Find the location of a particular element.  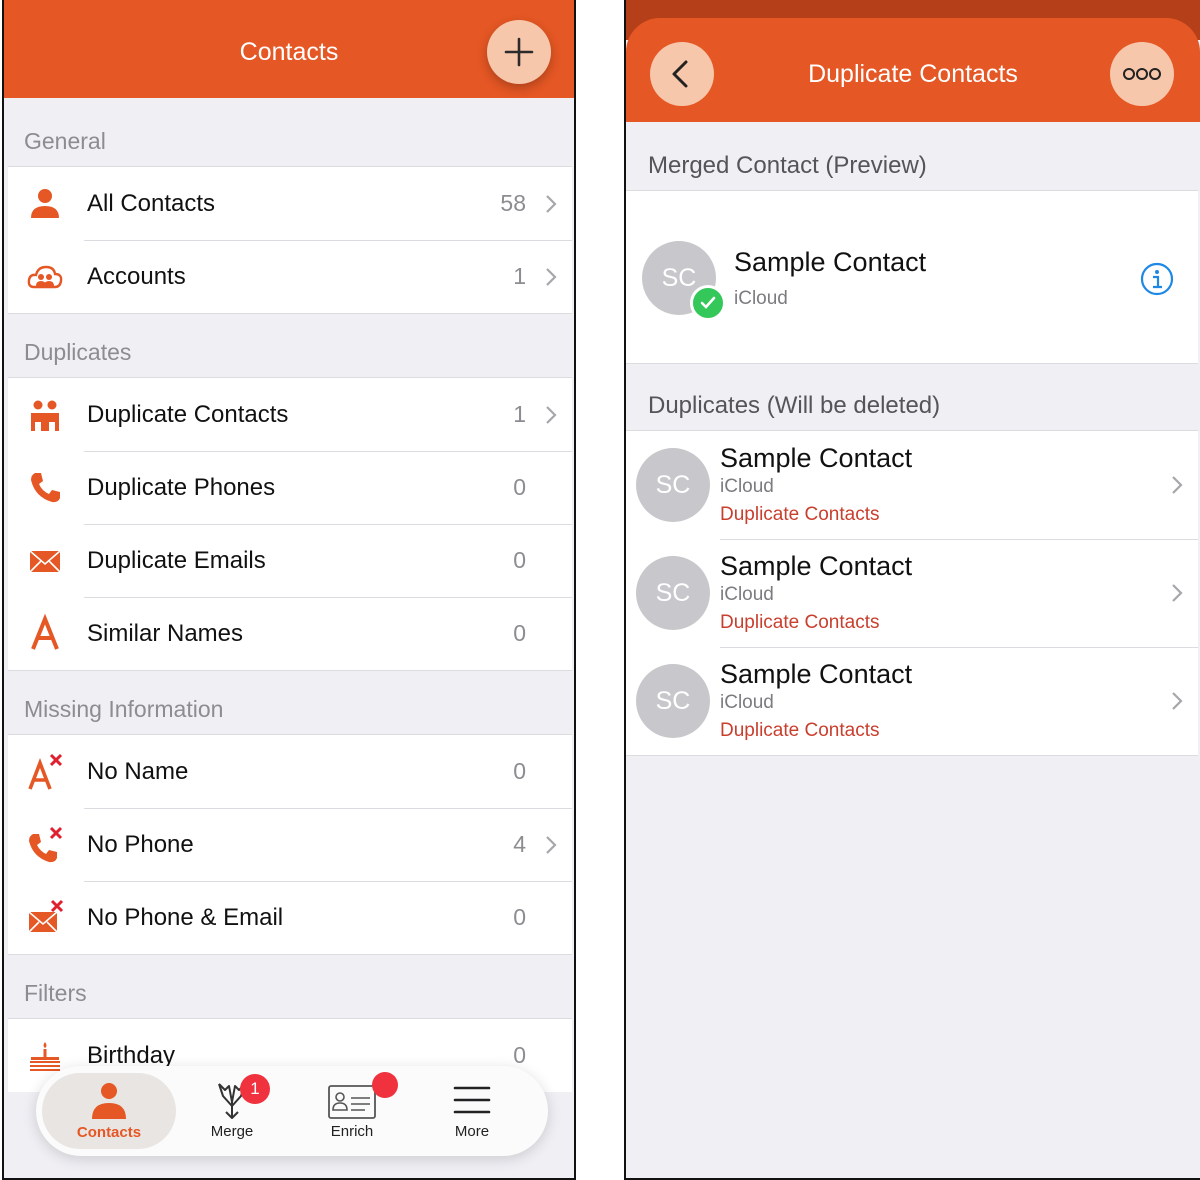

section-header-general: General is located at coordinates (65, 141).